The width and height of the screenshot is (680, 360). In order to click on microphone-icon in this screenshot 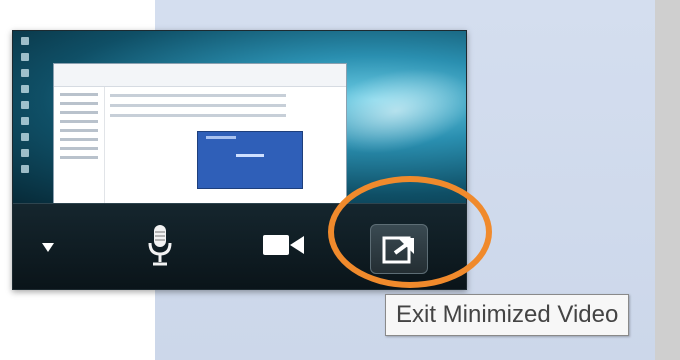, I will do `click(160, 245)`.